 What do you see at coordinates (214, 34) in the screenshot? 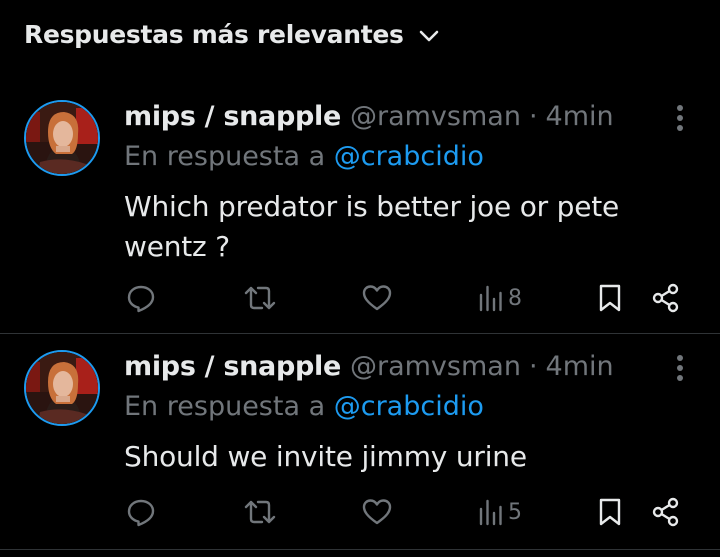
I see `sort-label: Respuestas más relevantes` at bounding box center [214, 34].